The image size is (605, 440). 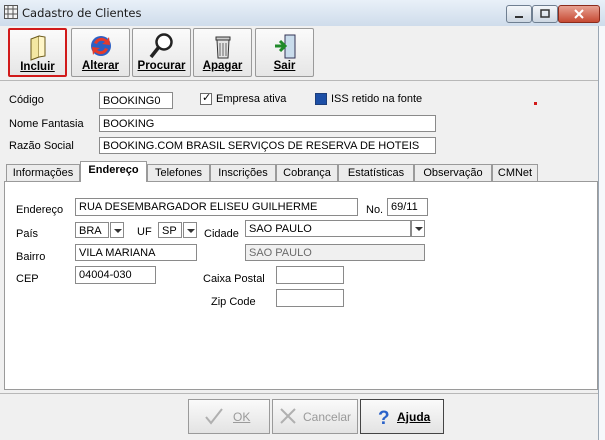 I want to click on iss-retido-label: ISS retido na fonte, so click(x=377, y=99).